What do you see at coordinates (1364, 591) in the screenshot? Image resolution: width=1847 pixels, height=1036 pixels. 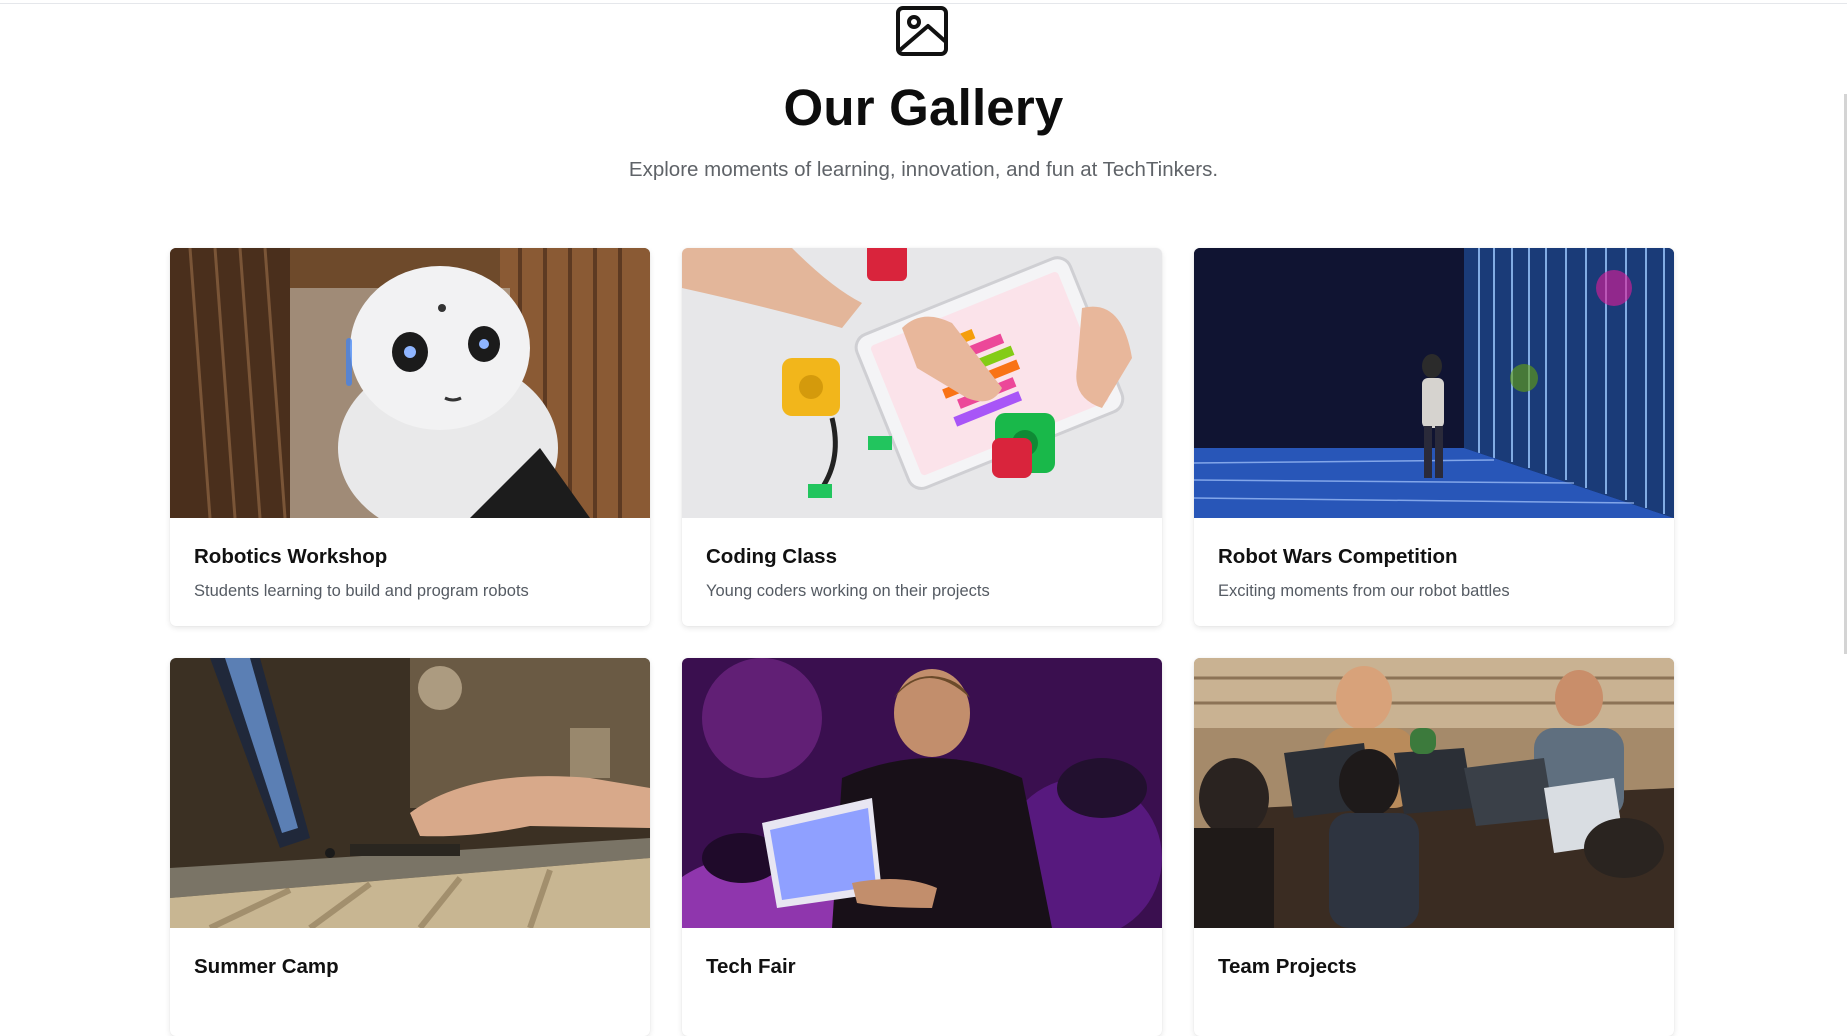 I see `card-description: Exciting moments from our robot battles` at bounding box center [1364, 591].